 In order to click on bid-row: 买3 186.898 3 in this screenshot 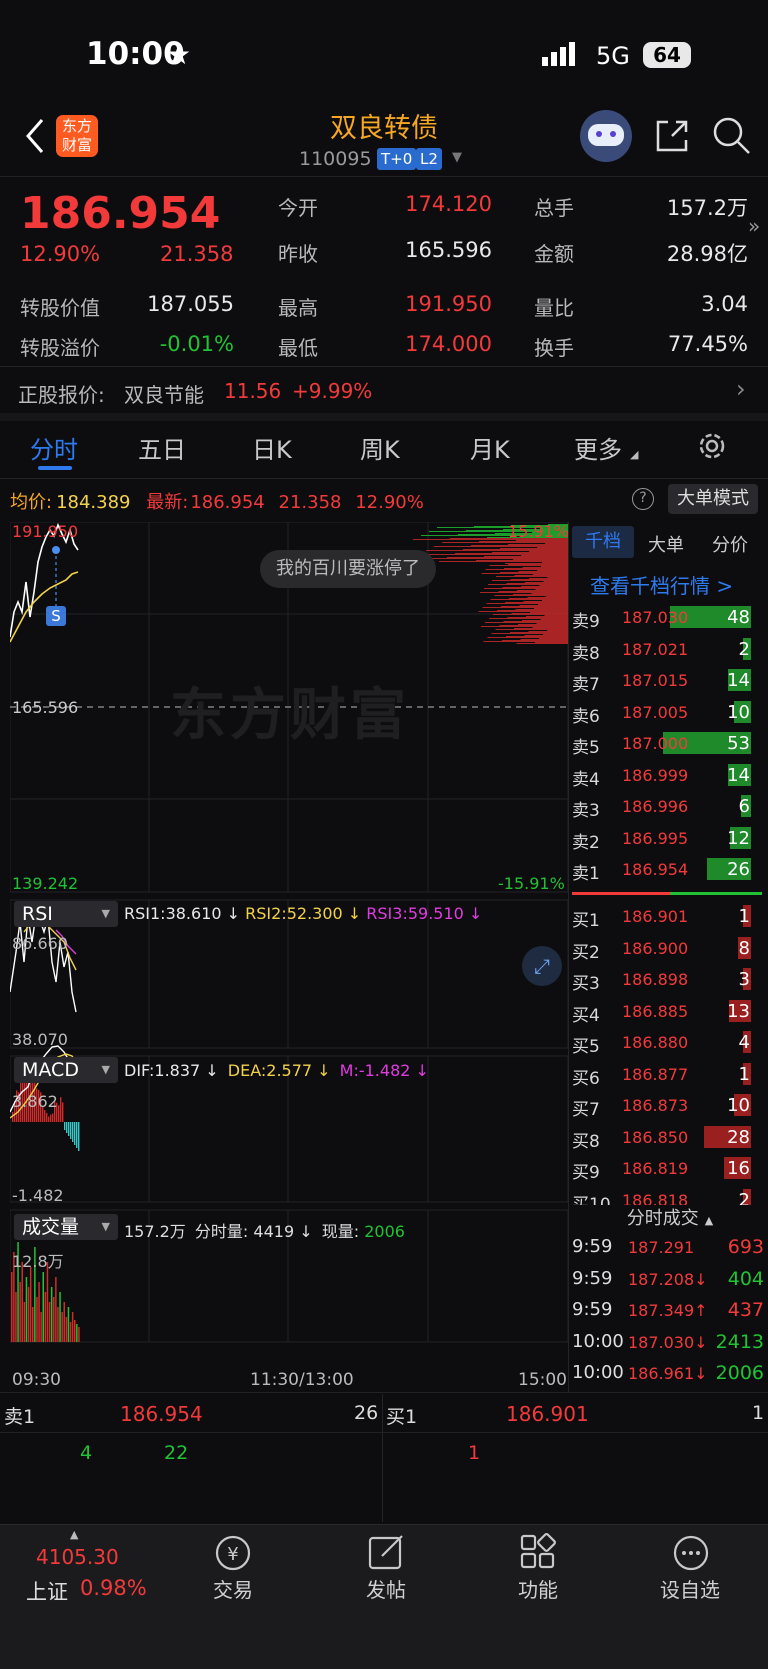, I will do `click(670, 980)`.